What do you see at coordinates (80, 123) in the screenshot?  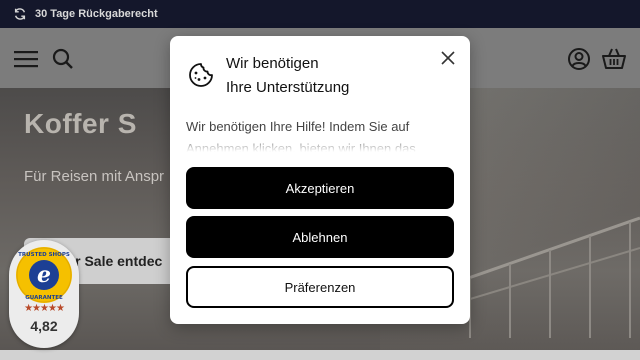 I see `hero-title: Koffer S` at bounding box center [80, 123].